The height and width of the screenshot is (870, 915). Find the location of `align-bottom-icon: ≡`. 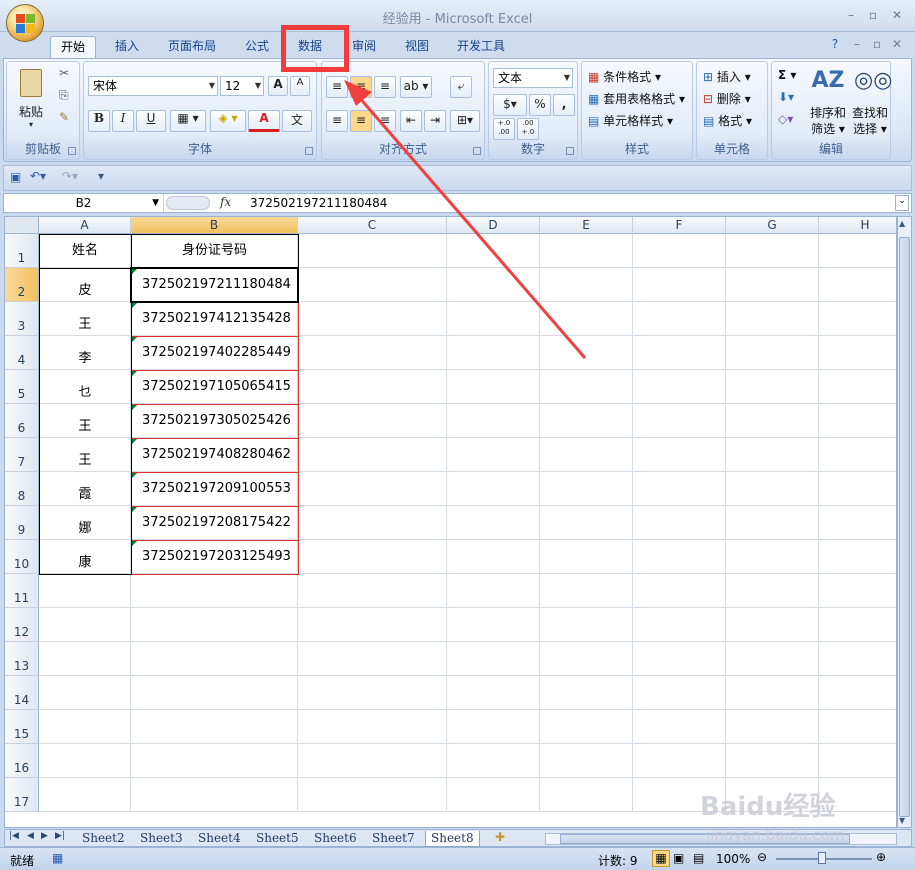

align-bottom-icon: ≡ is located at coordinates (385, 87).